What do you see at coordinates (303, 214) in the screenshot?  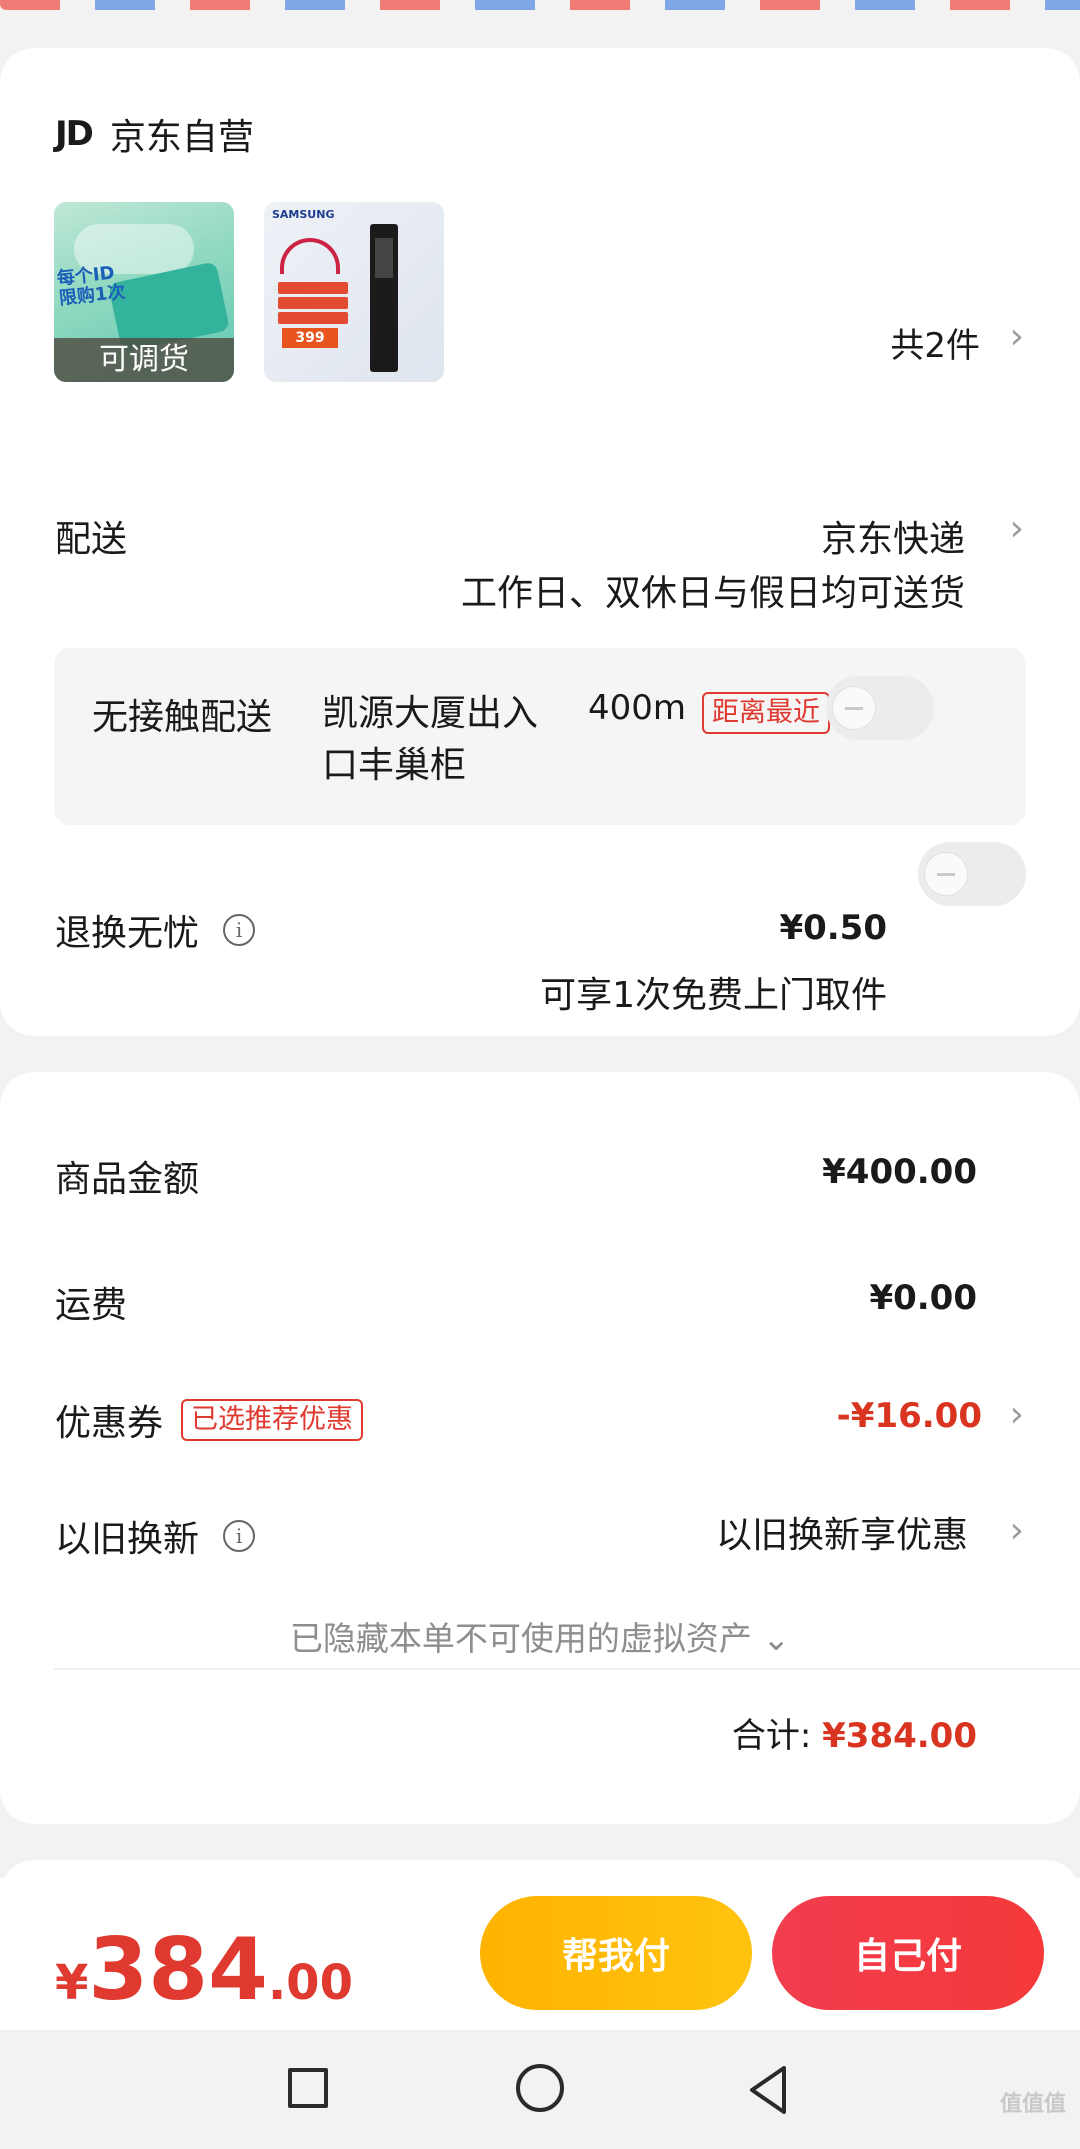 I see `brand-logo: SAMSUNG` at bounding box center [303, 214].